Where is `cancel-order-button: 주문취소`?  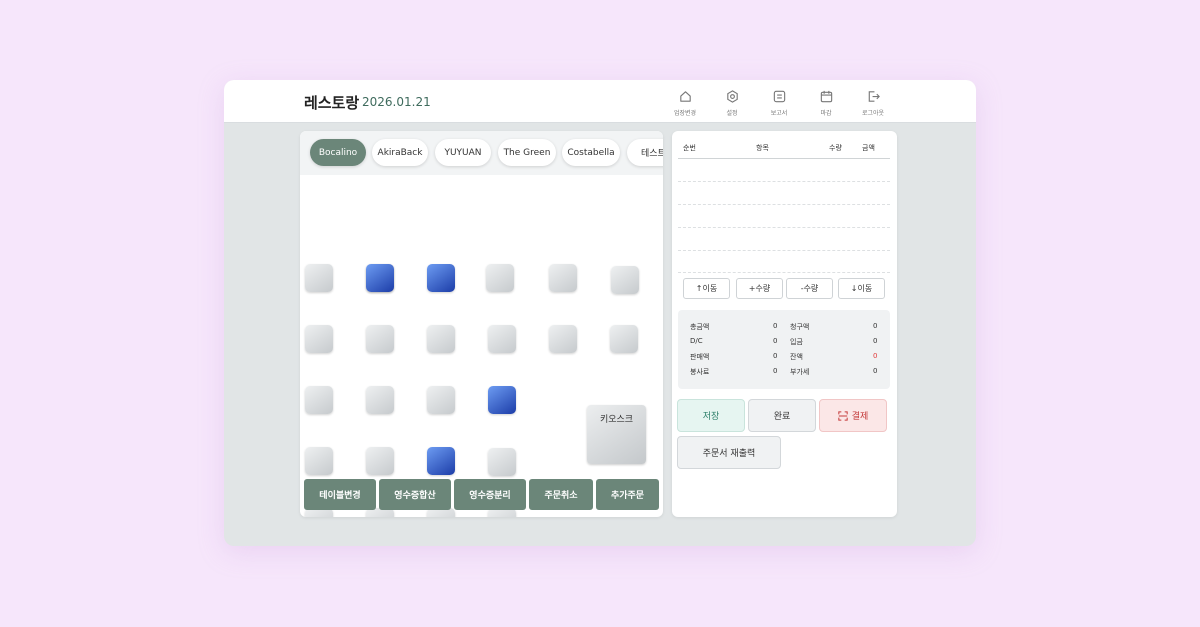 cancel-order-button: 주문취소 is located at coordinates (561, 494).